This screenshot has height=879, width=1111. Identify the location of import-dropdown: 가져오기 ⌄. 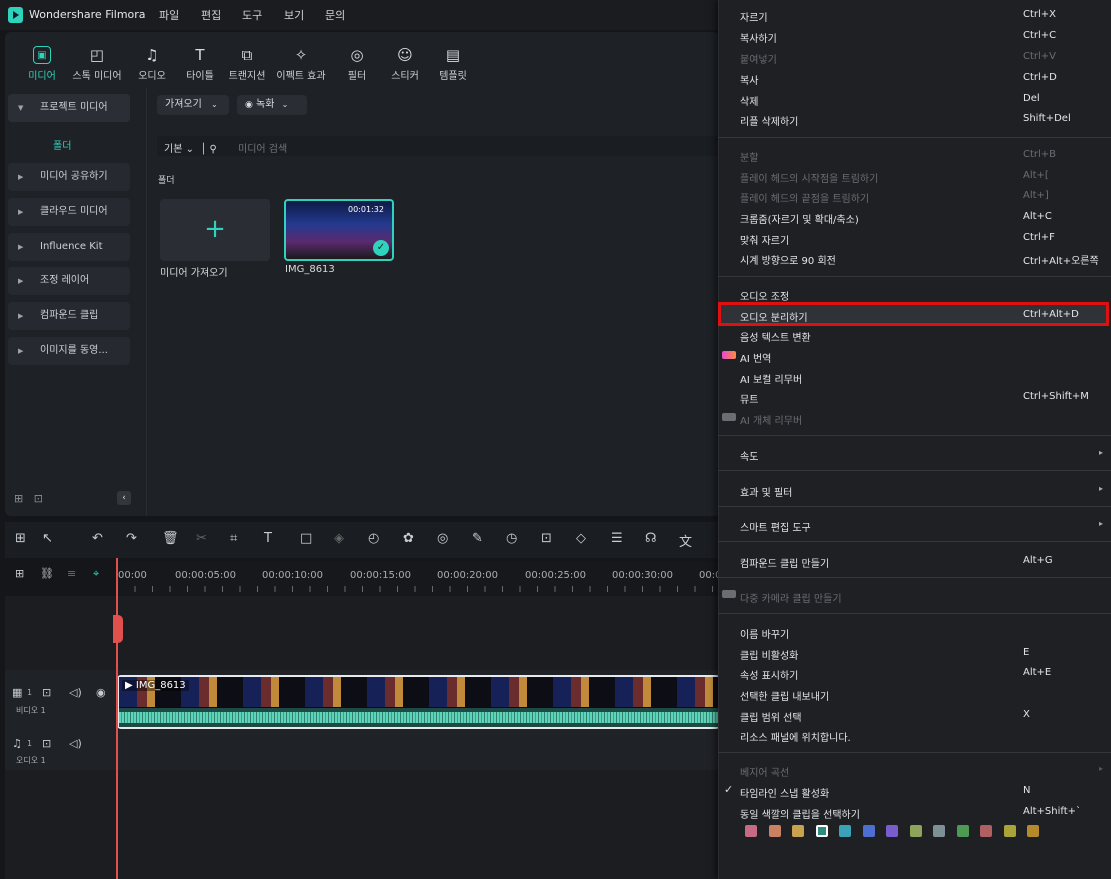
(193, 105).